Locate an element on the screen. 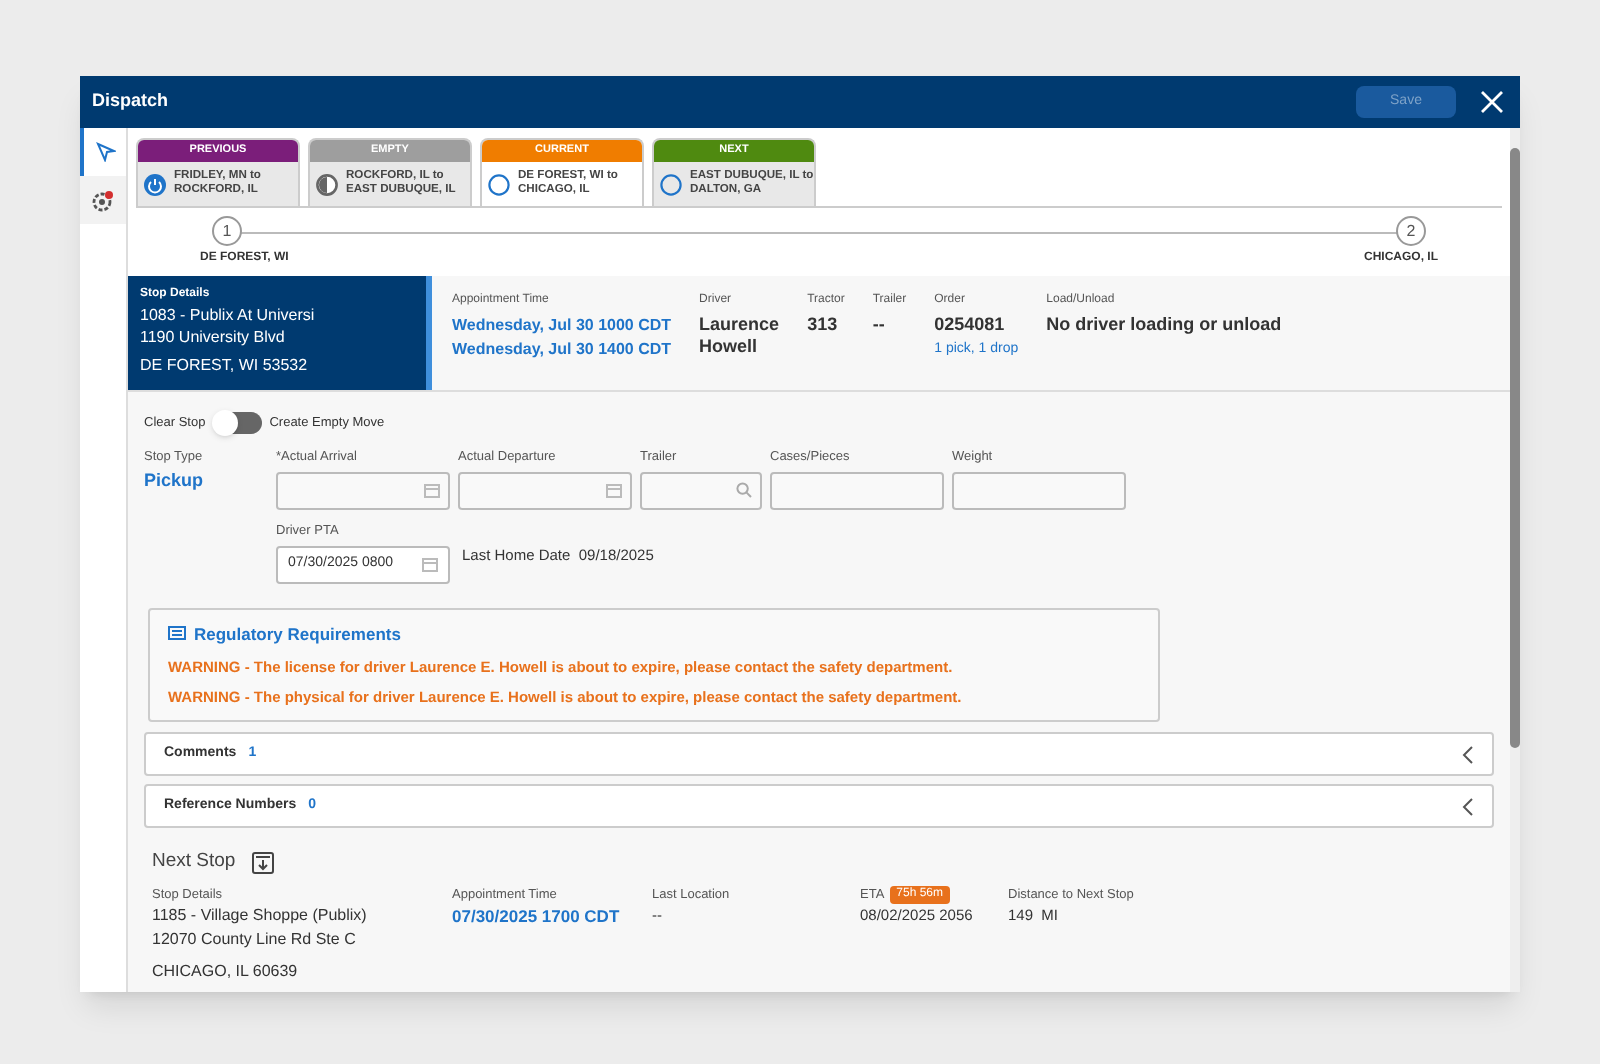 The image size is (1600, 1064). appointment-link: Wednesday, Jul 30 1000 CDT is located at coordinates (562, 326).